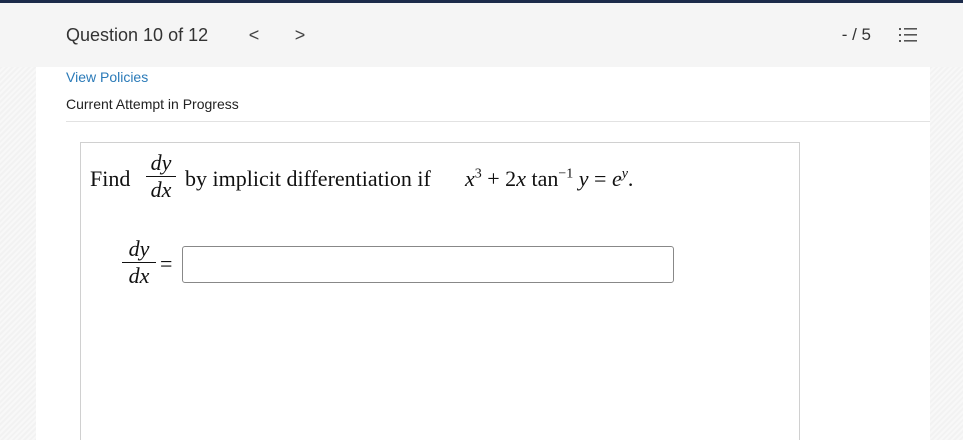 The height and width of the screenshot is (440, 963). I want to click on x-exponent: 3, so click(478, 174).